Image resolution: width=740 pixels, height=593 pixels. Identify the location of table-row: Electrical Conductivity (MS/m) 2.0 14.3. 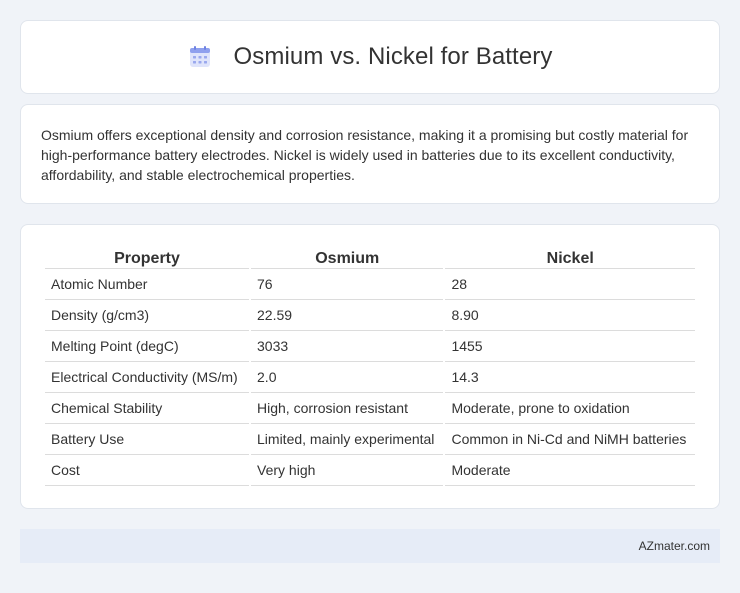
(370, 377).